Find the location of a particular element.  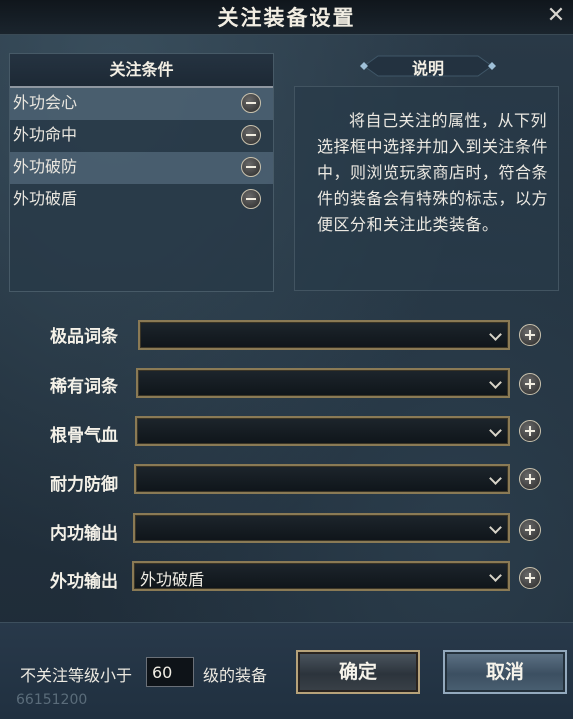

background-number: 66151200 is located at coordinates (52, 700).